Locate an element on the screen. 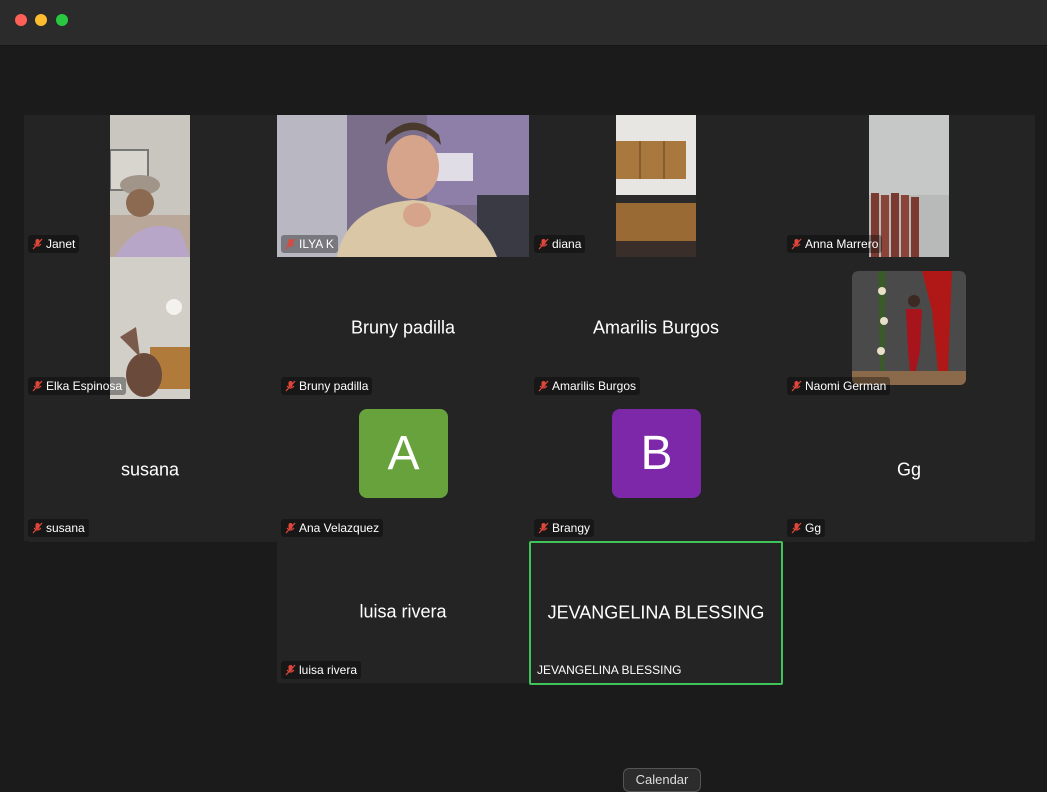  participant-name: ILYA K is located at coordinates (316, 244).